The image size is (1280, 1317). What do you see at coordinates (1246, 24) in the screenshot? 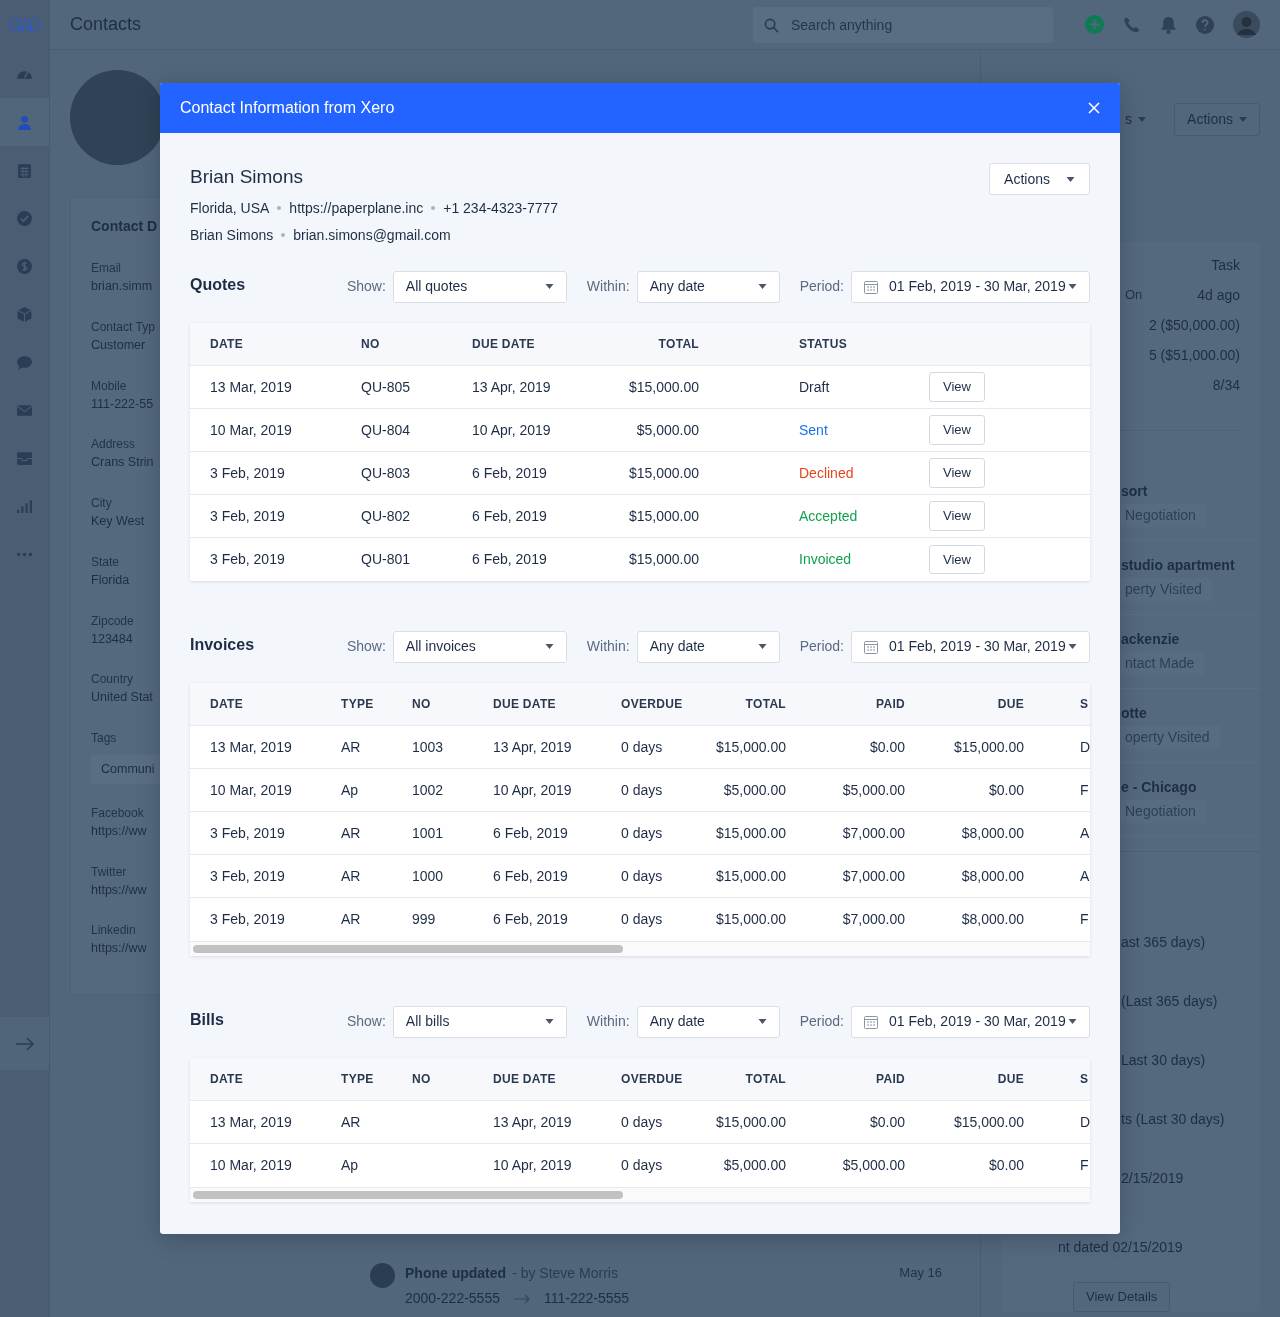
I see `user-avatar-icon` at bounding box center [1246, 24].